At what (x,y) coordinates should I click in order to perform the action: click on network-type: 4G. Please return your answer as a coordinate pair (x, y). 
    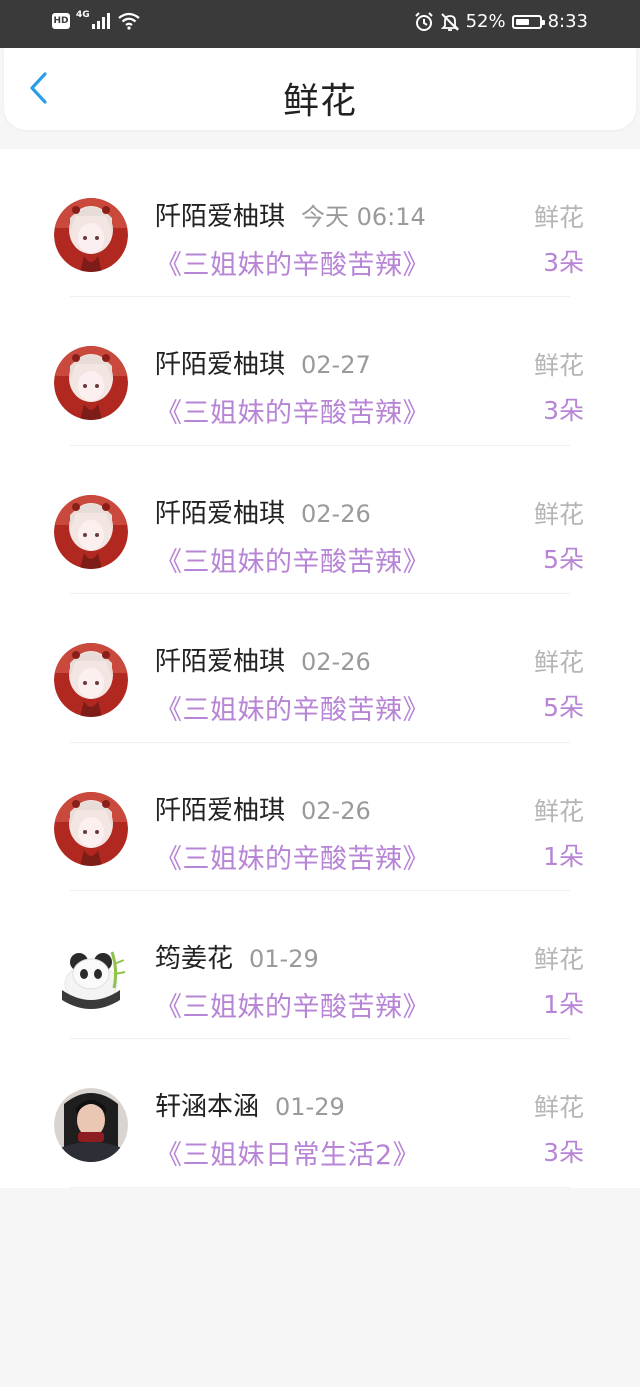
    Looking at the image, I should click on (83, 15).